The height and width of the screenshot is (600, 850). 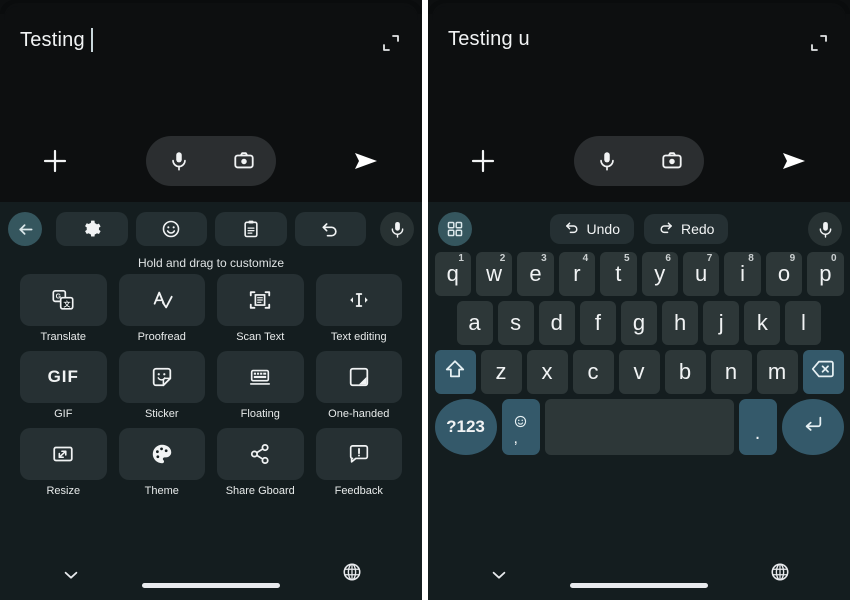 What do you see at coordinates (639, 372) in the screenshot?
I see `key-v: v` at bounding box center [639, 372].